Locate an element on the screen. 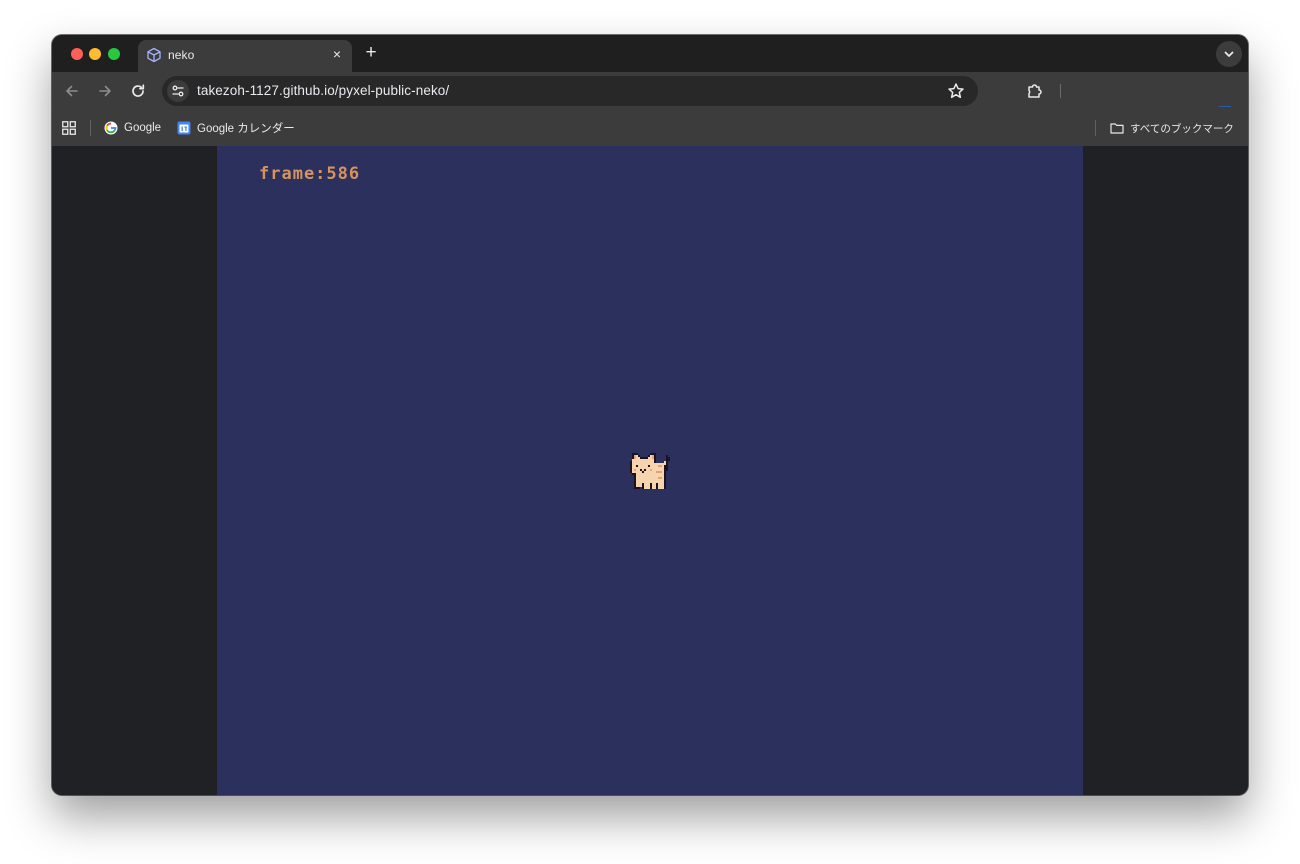  new-tab-button: + is located at coordinates (371, 53).